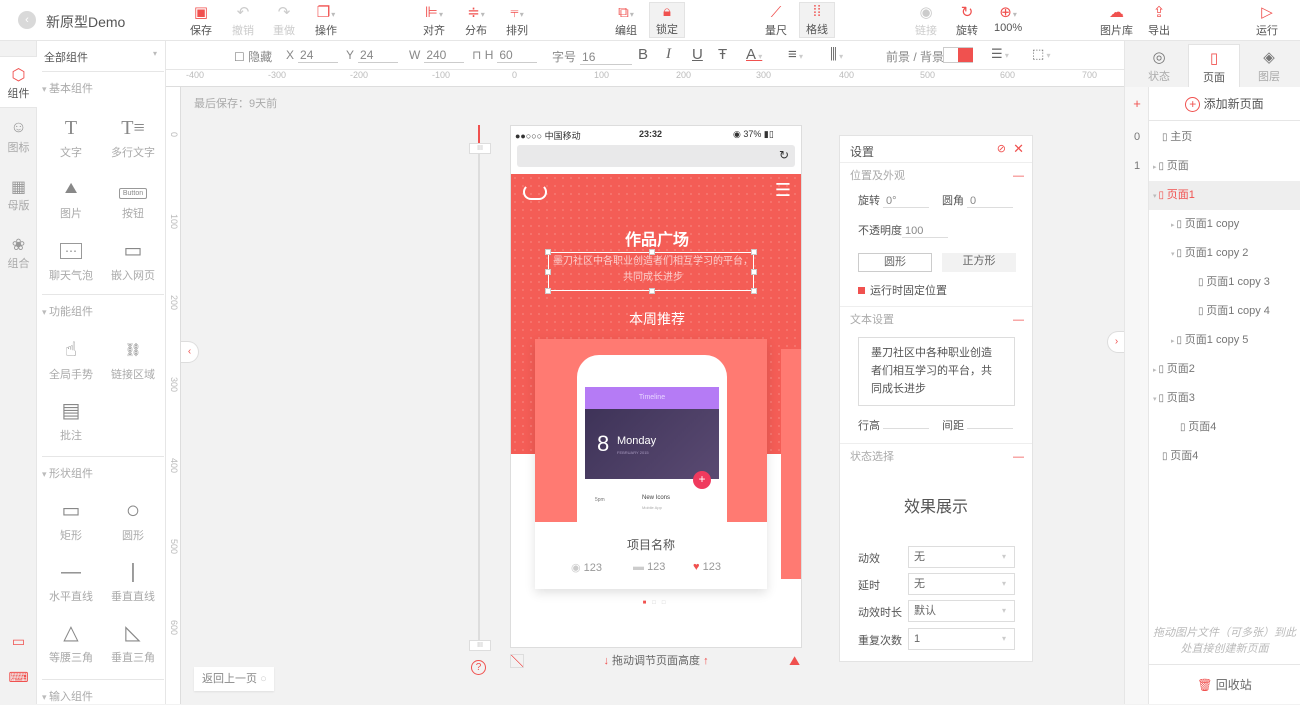  I want to click on repeat-select: 1, so click(961, 639).